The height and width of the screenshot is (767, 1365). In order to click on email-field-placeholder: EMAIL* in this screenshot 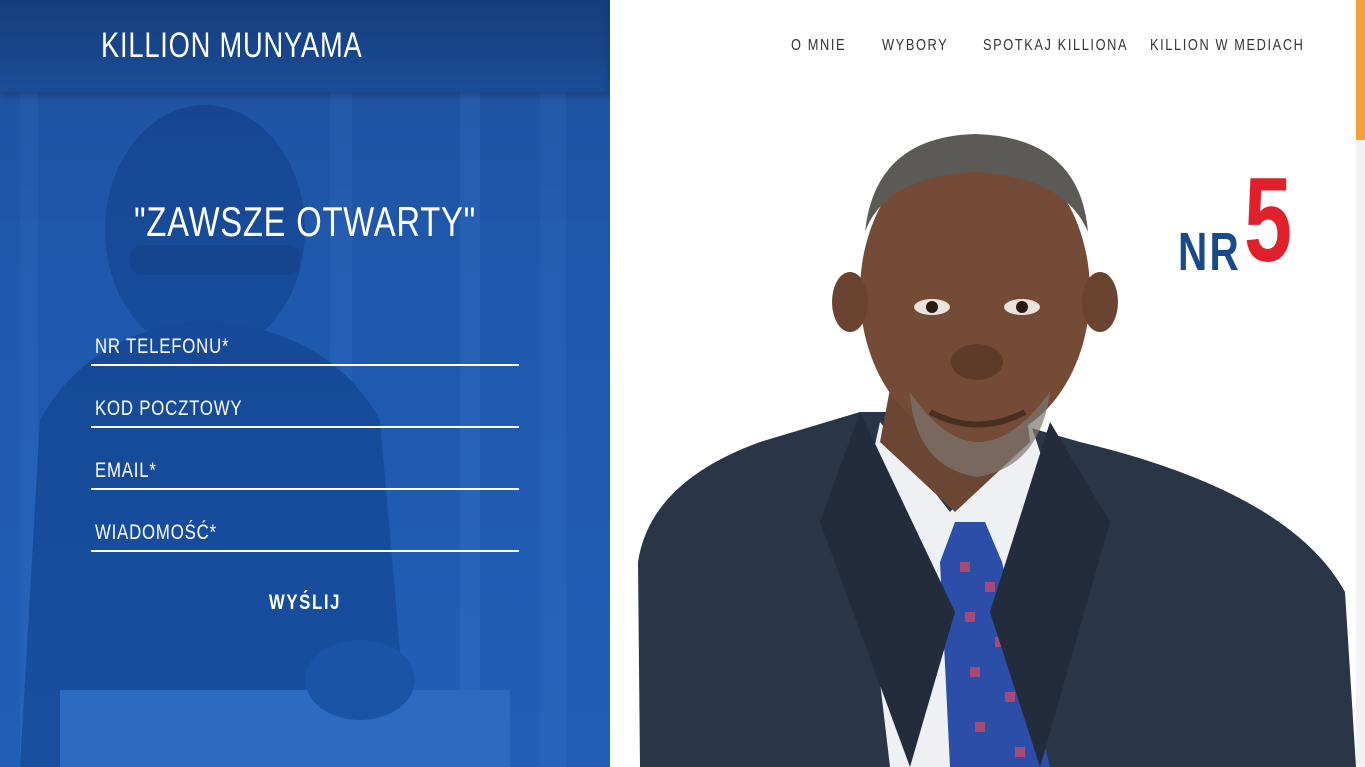, I will do `click(126, 470)`.